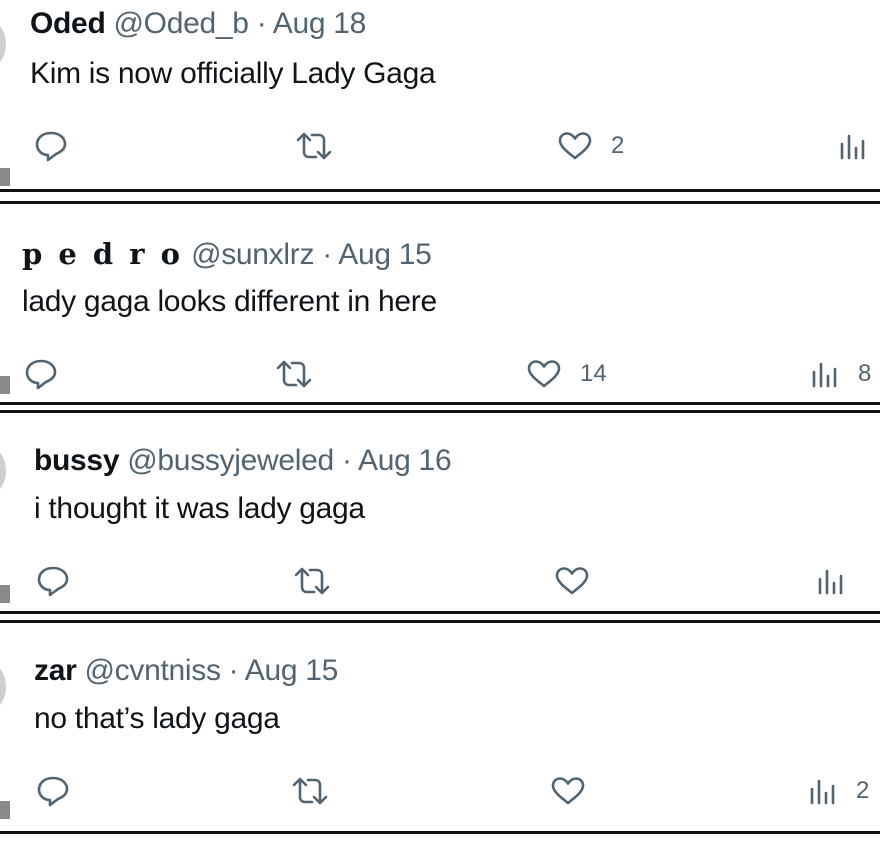  Describe the element at coordinates (68, 23) in the screenshot. I see `author-name: Oded` at that location.